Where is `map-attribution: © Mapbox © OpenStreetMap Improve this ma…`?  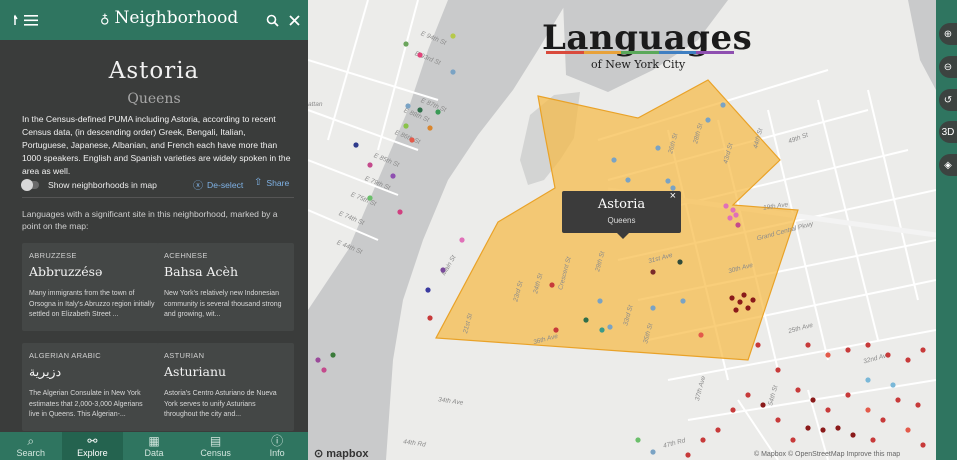 map-attribution: © Mapbox © OpenStreetMap Improve this ma… is located at coordinates (827, 454).